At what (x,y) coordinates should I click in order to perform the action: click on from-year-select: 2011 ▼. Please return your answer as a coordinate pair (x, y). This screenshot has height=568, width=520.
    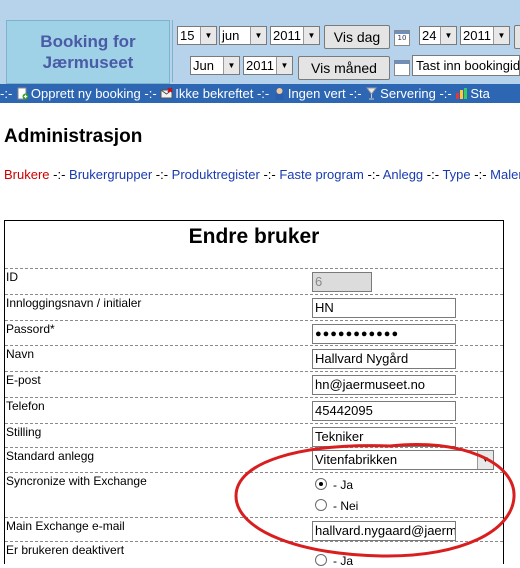
    Looking at the image, I should click on (295, 35).